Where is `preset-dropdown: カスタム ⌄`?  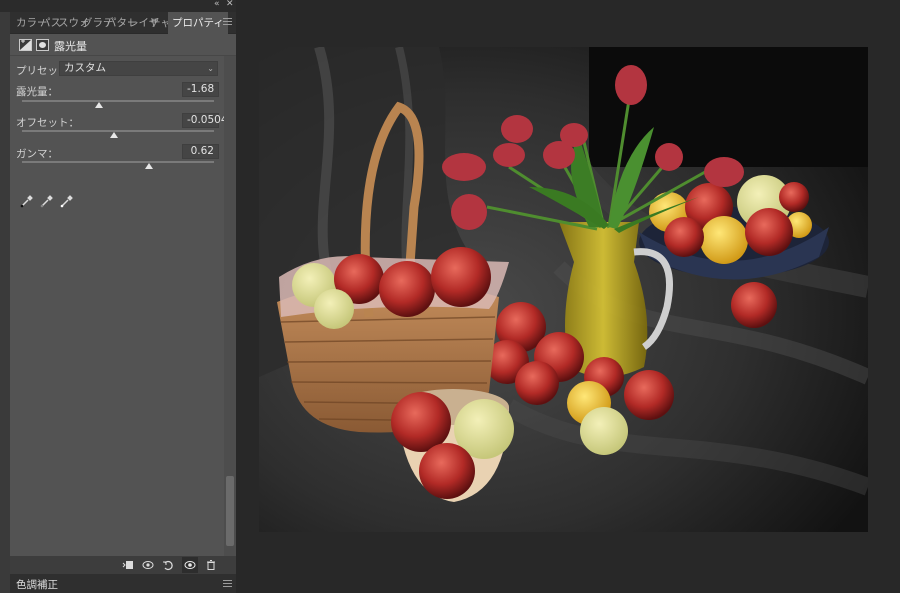
preset-dropdown: カスタム ⌄ is located at coordinates (138, 68).